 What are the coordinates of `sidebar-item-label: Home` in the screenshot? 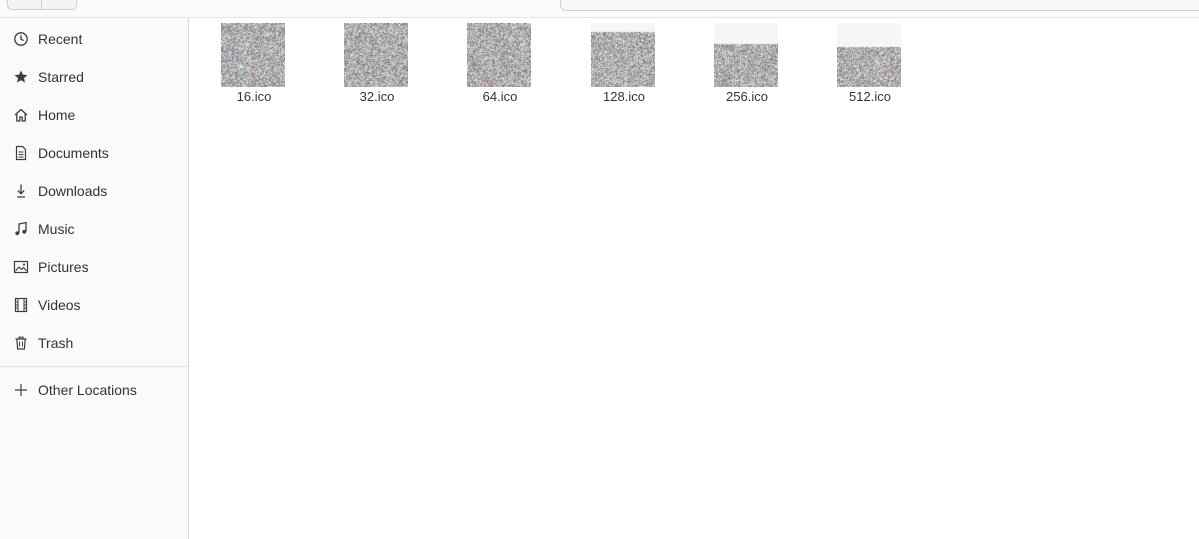 It's located at (56, 115).